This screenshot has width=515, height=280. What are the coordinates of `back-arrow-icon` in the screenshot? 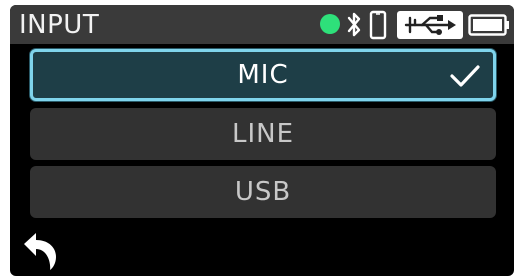 It's located at (41, 251).